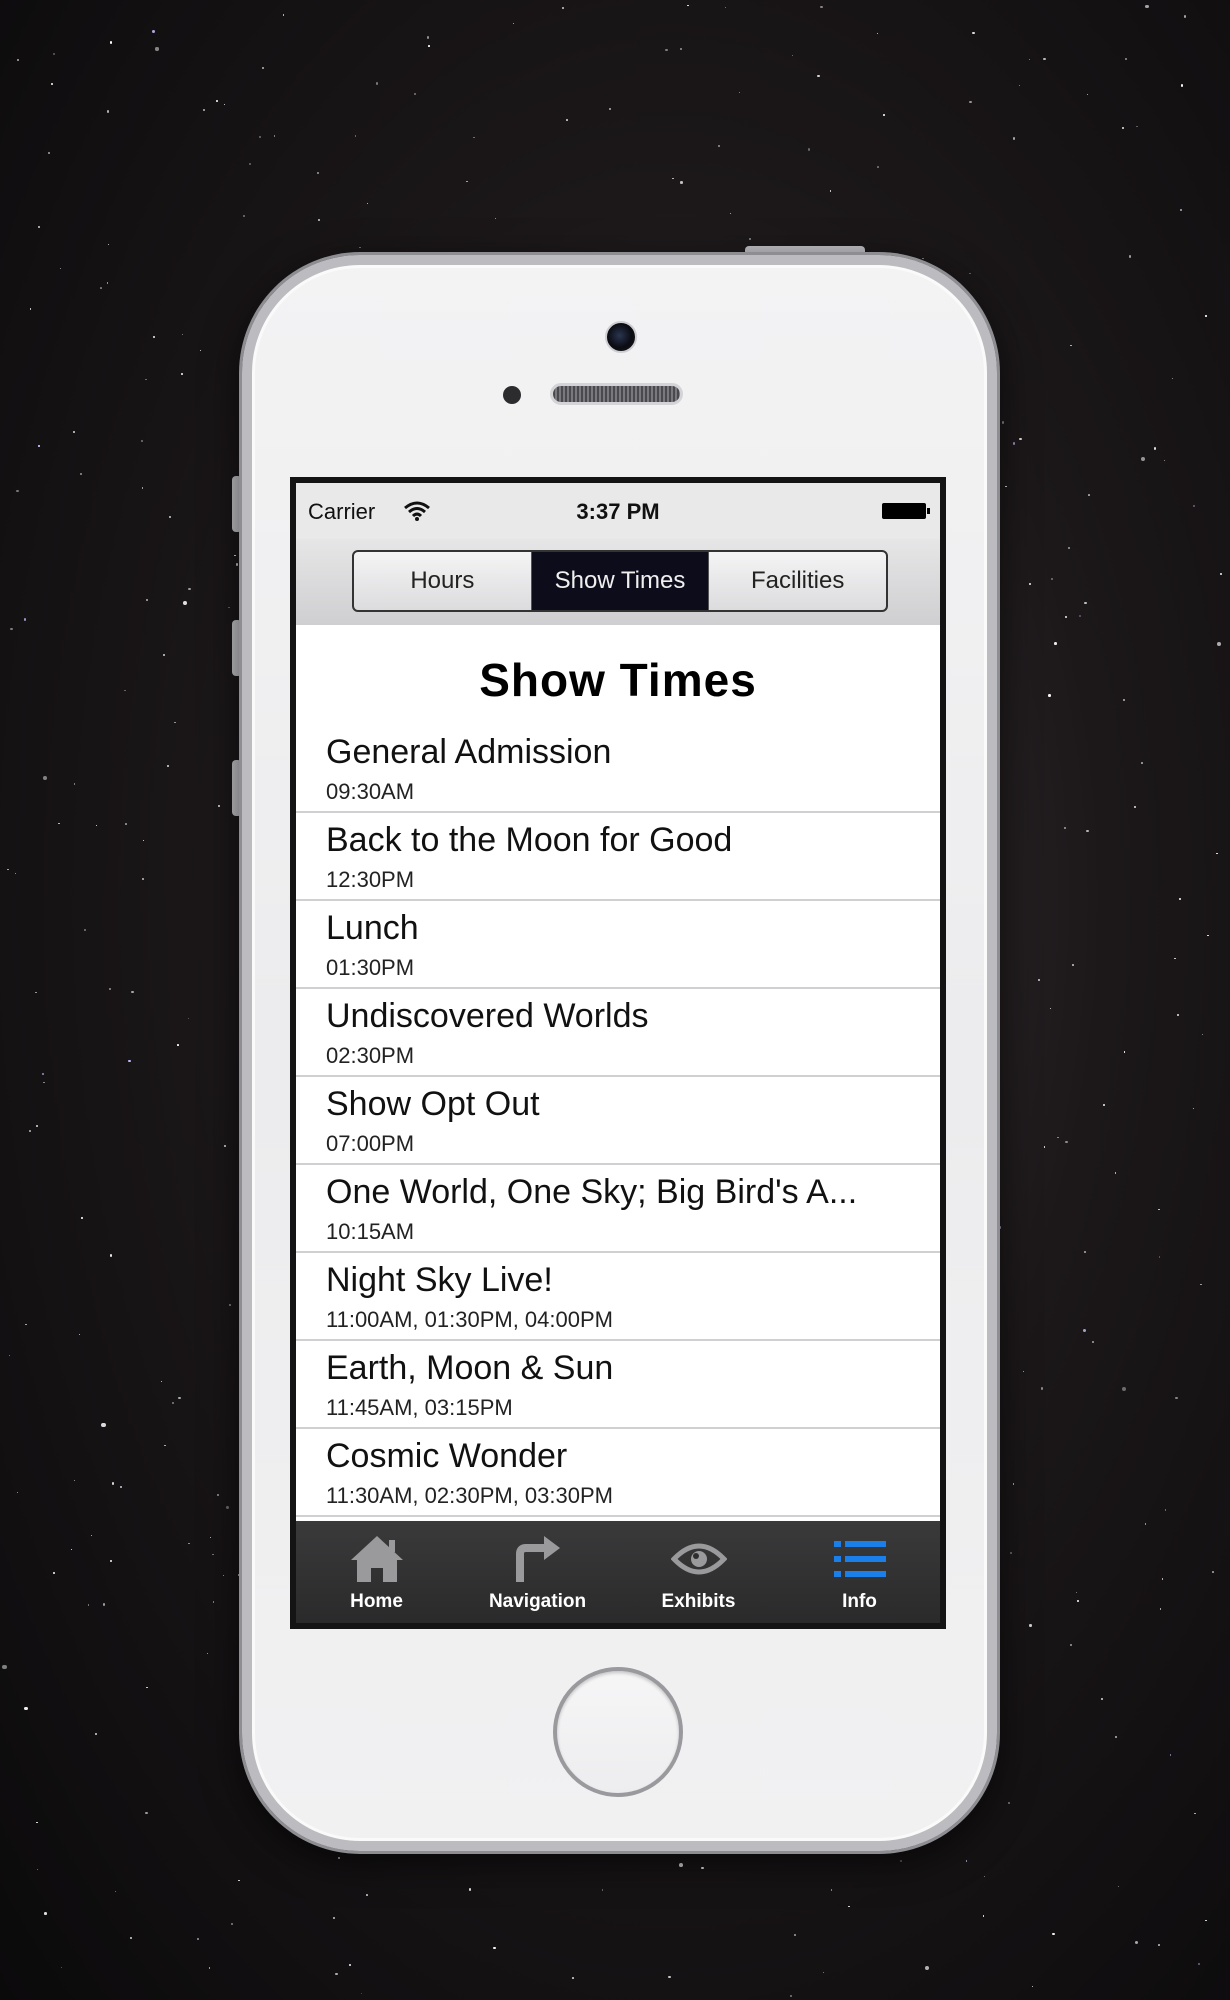  I want to click on show-row: General Admission 09:30AM, so click(618, 769).